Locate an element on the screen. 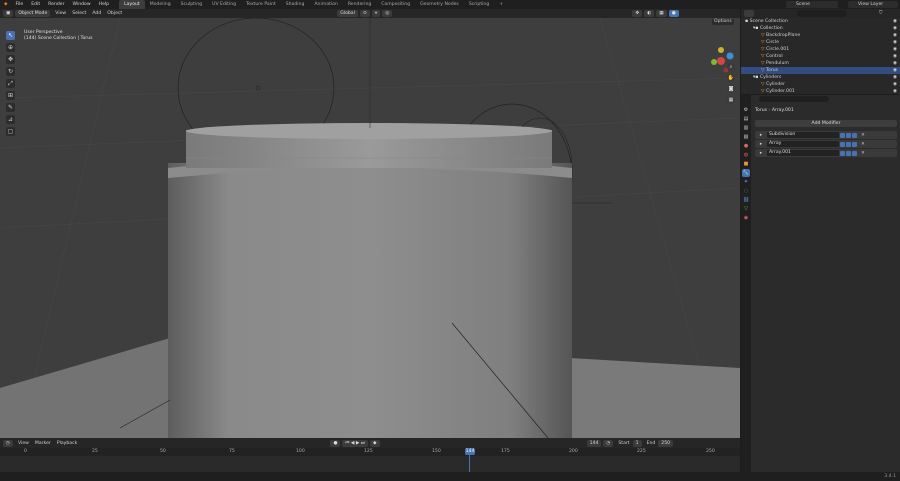 The image size is (900, 481). timeline-menu-playback: Playback is located at coordinates (67, 443).